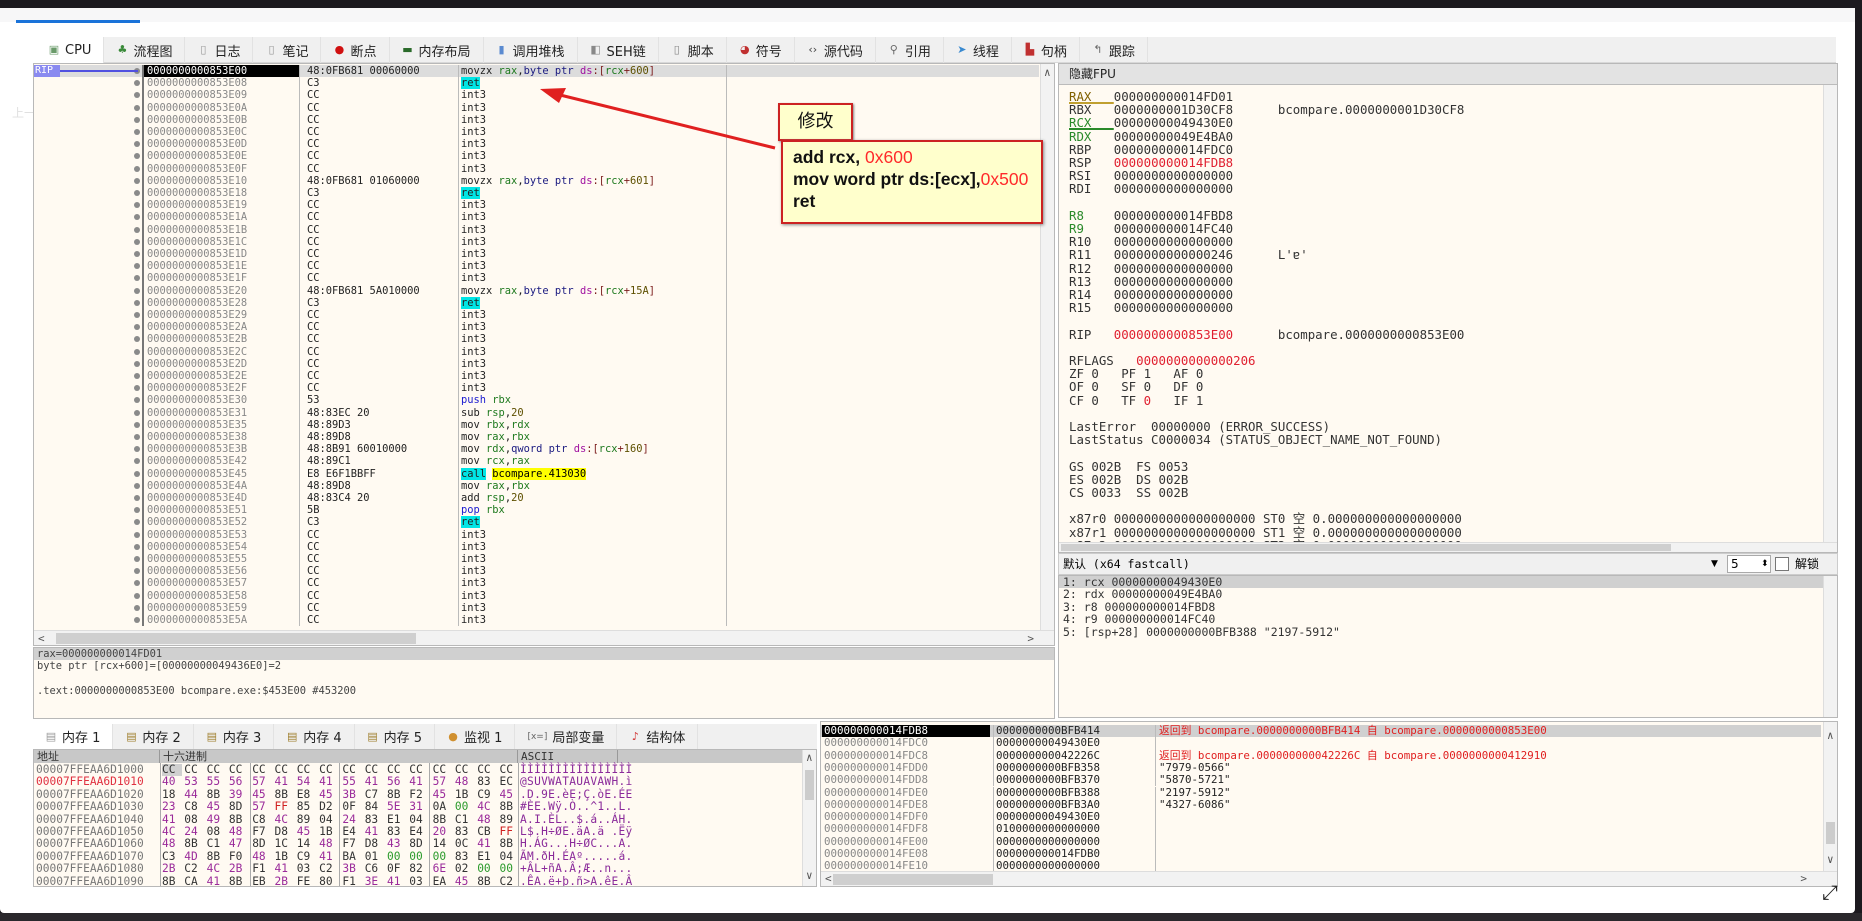  I want to click on stack-vscroll: ∧ ∨, so click(1830, 797).